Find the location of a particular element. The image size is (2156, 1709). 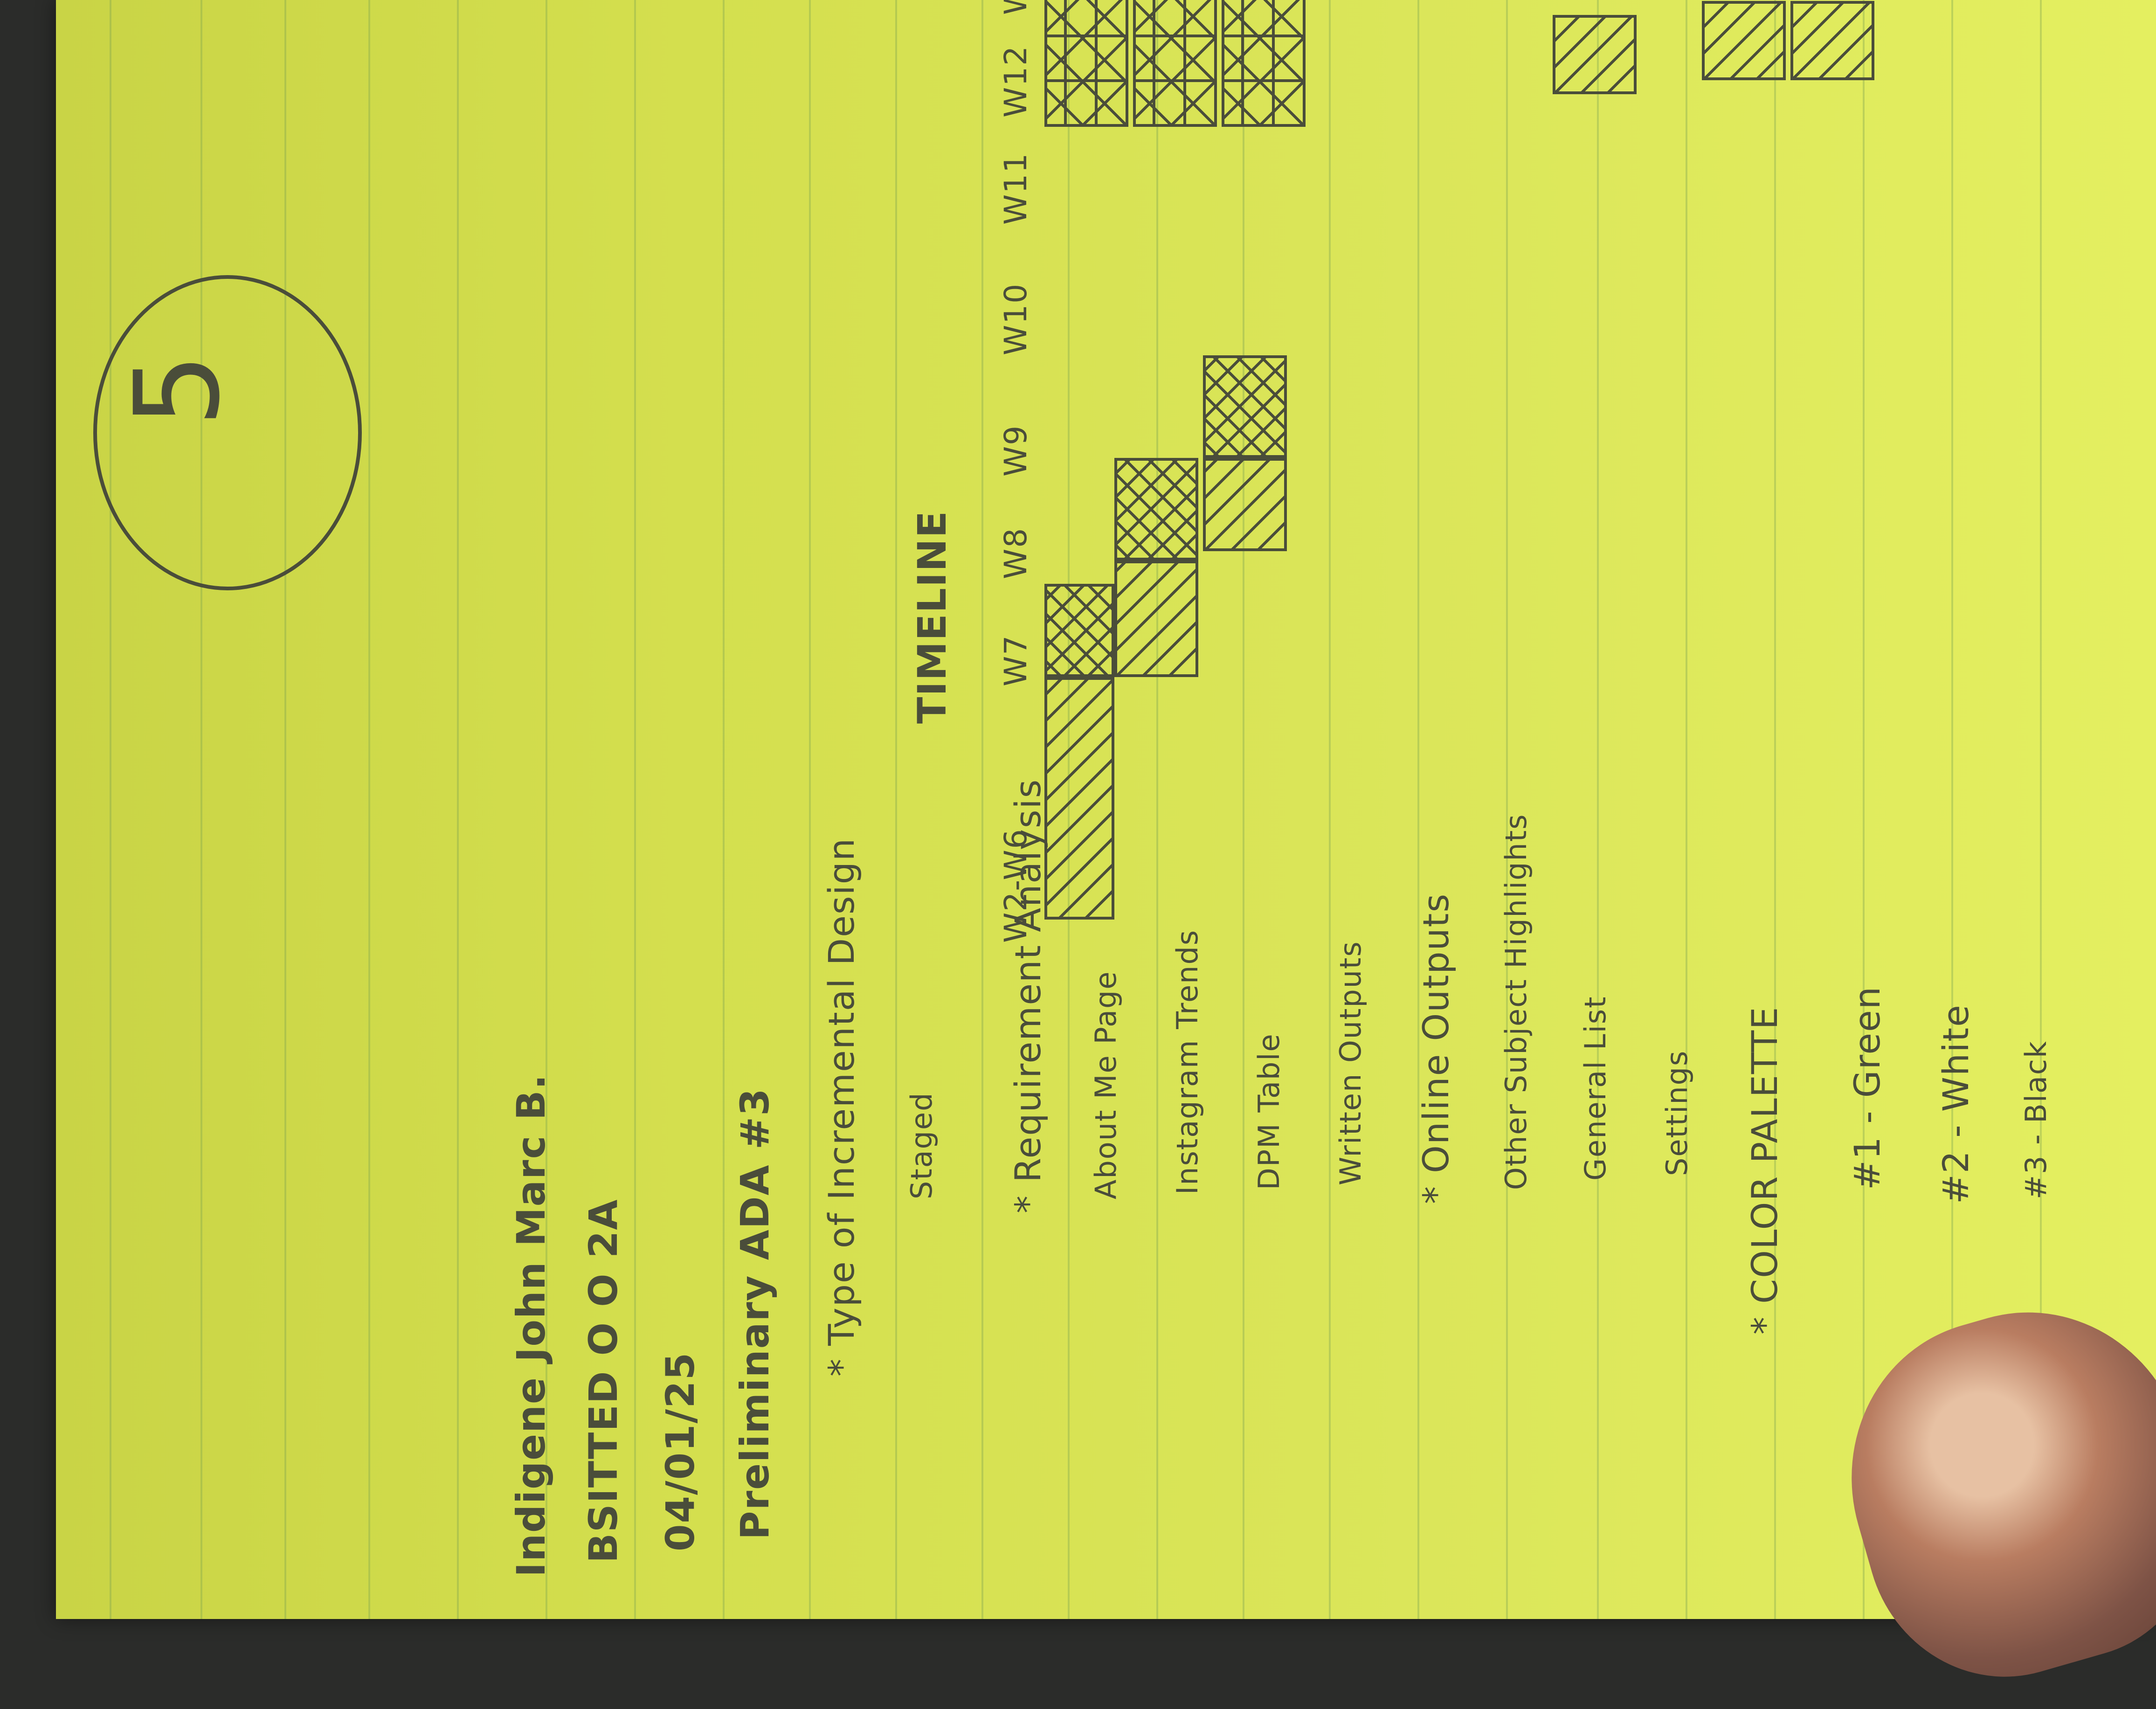

week-w2-w6: W2-W6 is located at coordinates (1016, 885).